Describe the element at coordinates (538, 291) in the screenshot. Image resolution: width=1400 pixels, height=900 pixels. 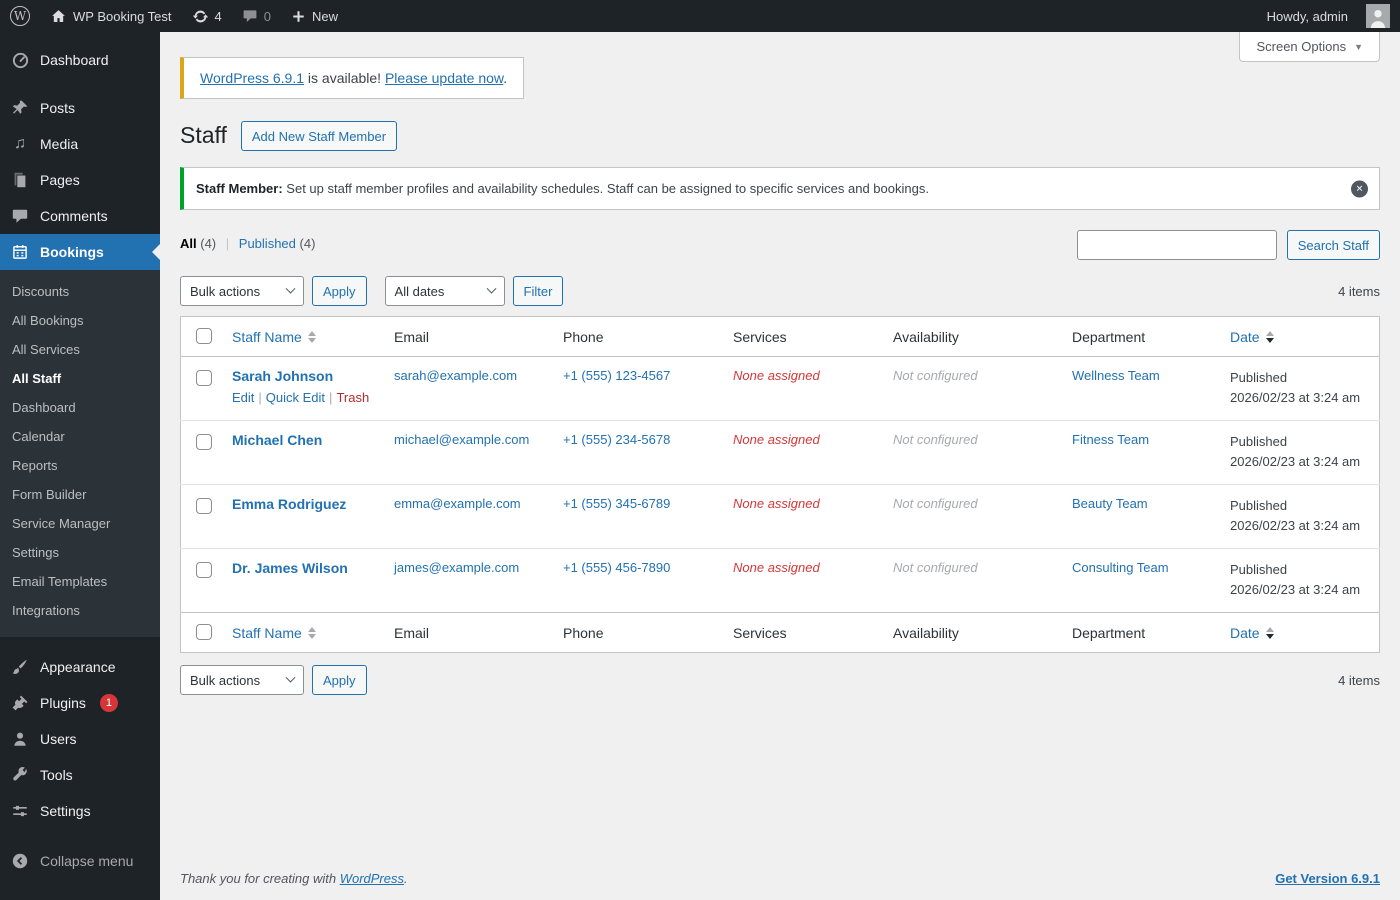
I see `filter-button: Filter` at that location.